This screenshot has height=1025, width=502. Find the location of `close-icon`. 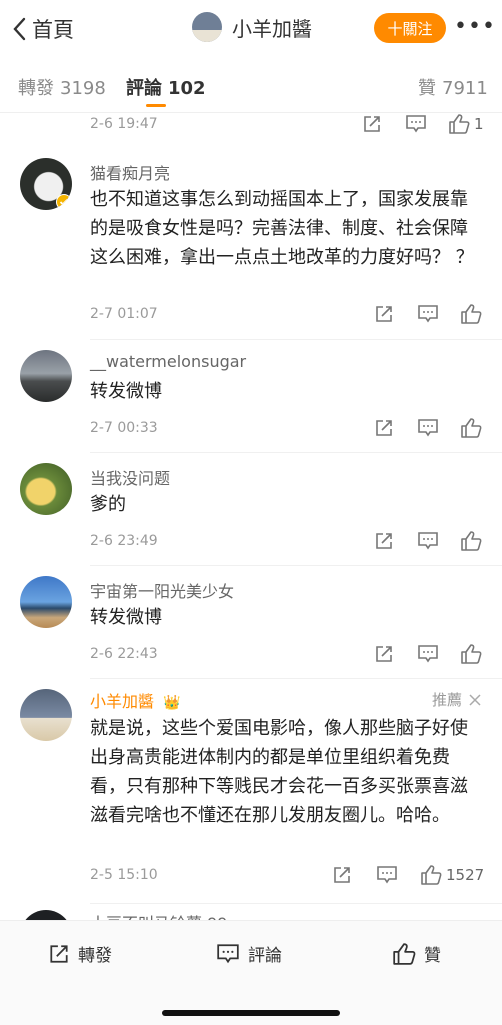

close-icon is located at coordinates (475, 700).